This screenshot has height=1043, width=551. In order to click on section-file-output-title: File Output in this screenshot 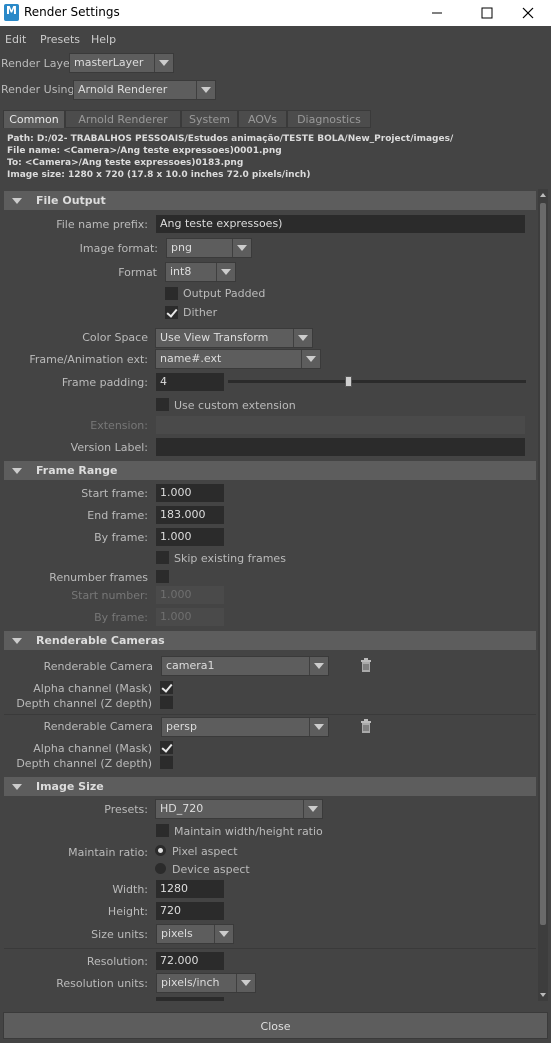, I will do `click(71, 200)`.